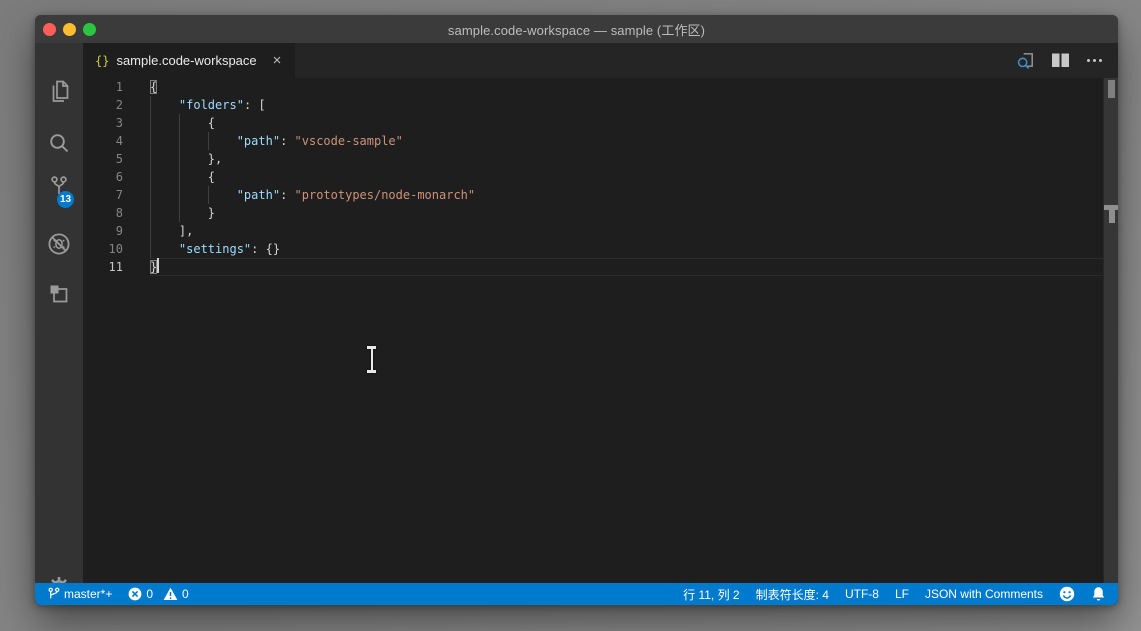 This screenshot has width=1141, height=631. I want to click on code-line: 1{, so click(593, 87).